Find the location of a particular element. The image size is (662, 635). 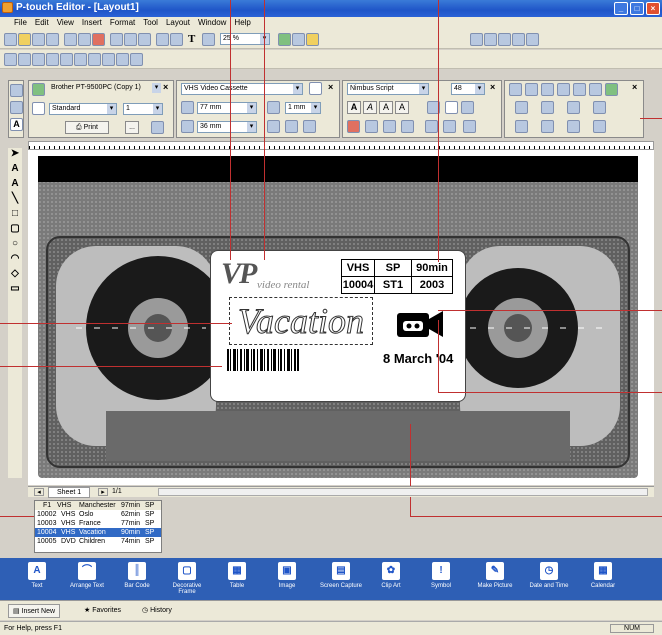

whats-this-icon is located at coordinates (312, 39).